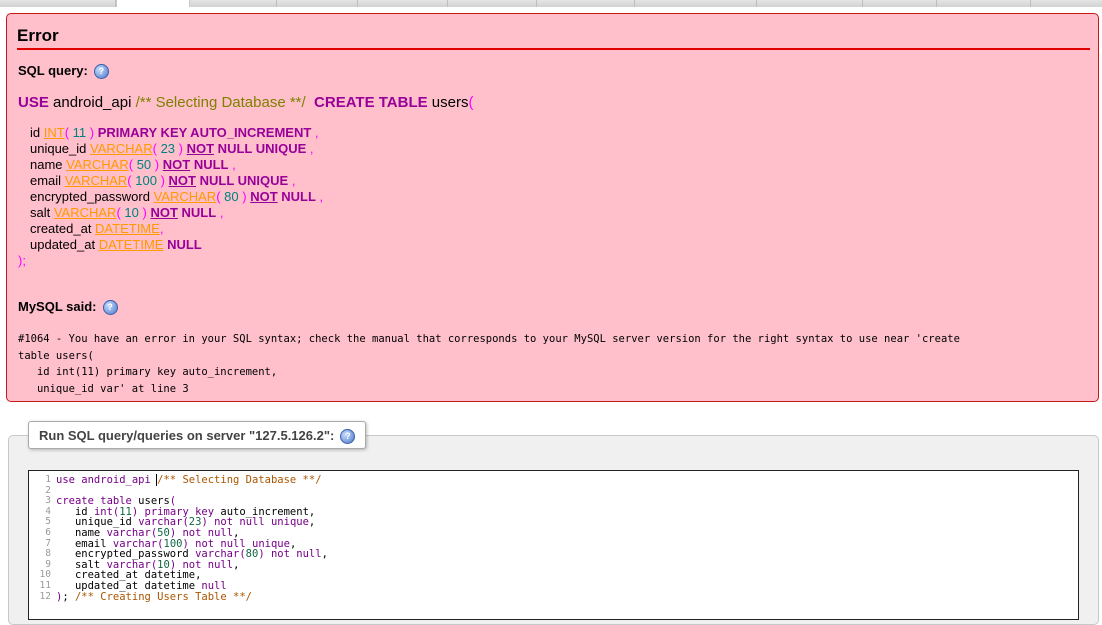 The image size is (1102, 625). What do you see at coordinates (252, 554) in the screenshot?
I see `code-token: 80` at bounding box center [252, 554].